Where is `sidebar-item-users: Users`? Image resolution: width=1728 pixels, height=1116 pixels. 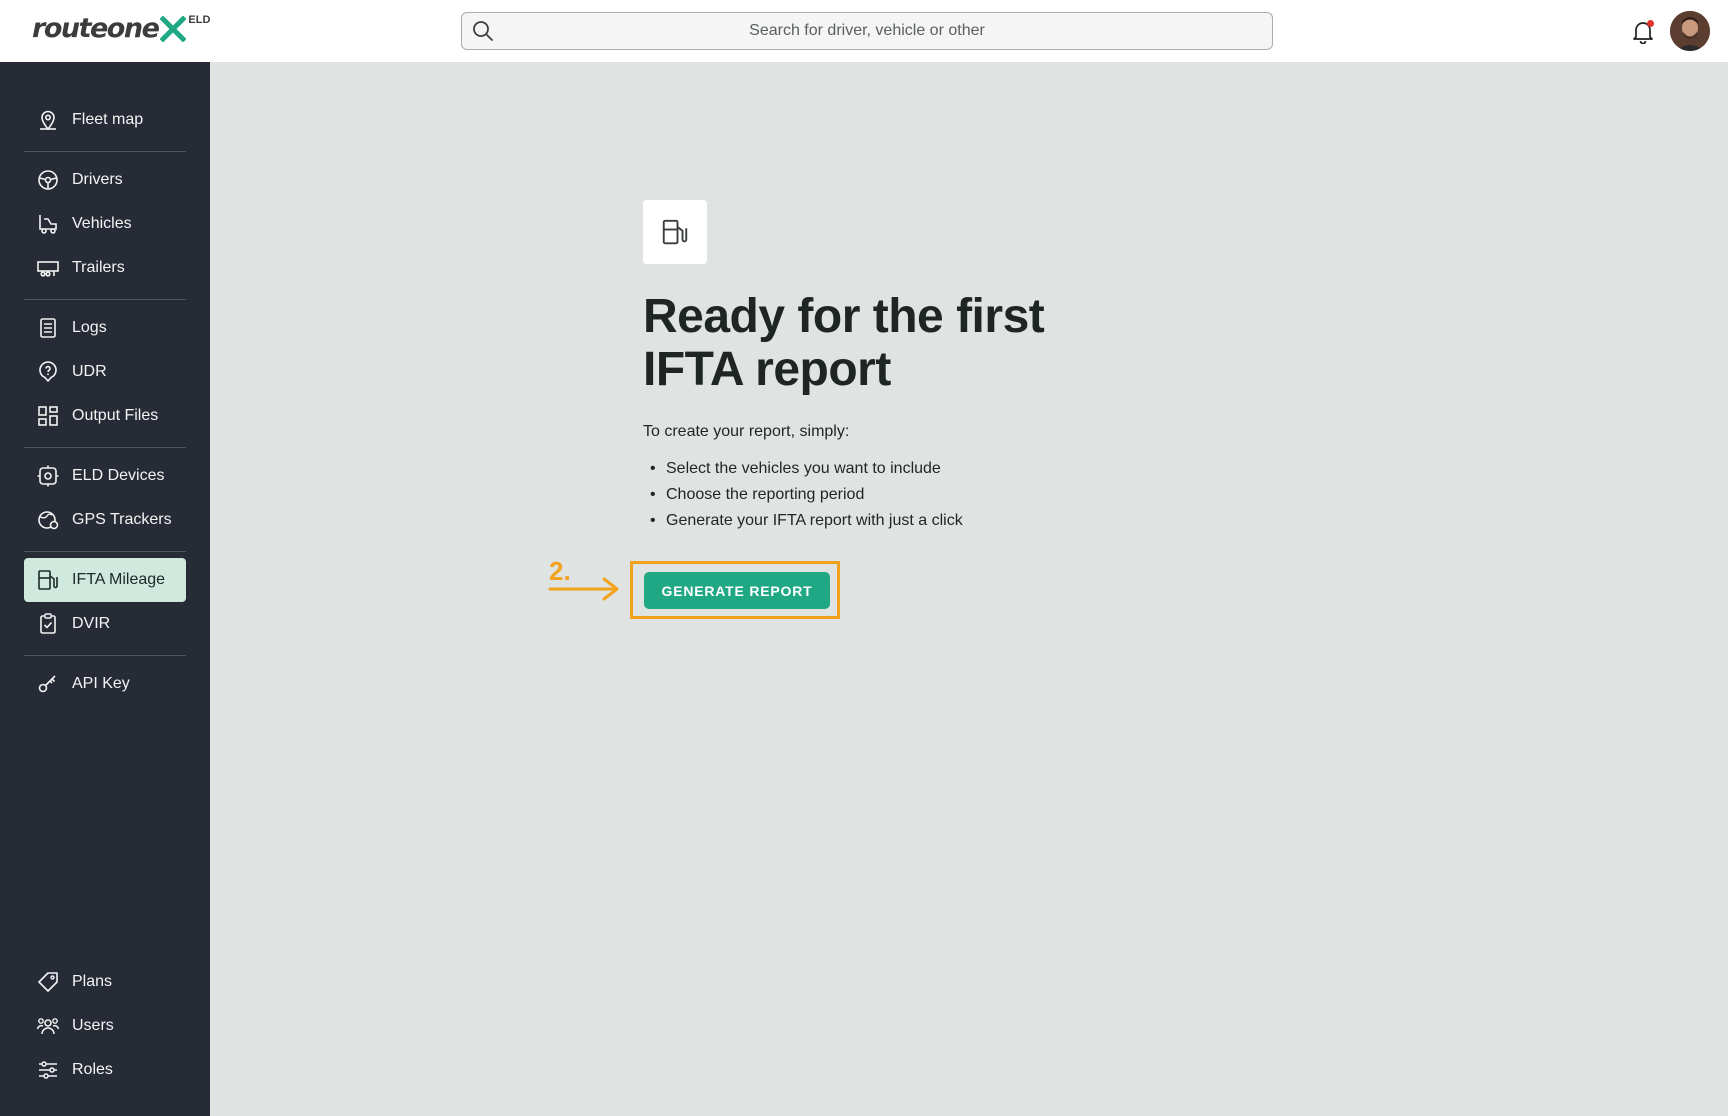 sidebar-item-users: Users is located at coordinates (105, 1026).